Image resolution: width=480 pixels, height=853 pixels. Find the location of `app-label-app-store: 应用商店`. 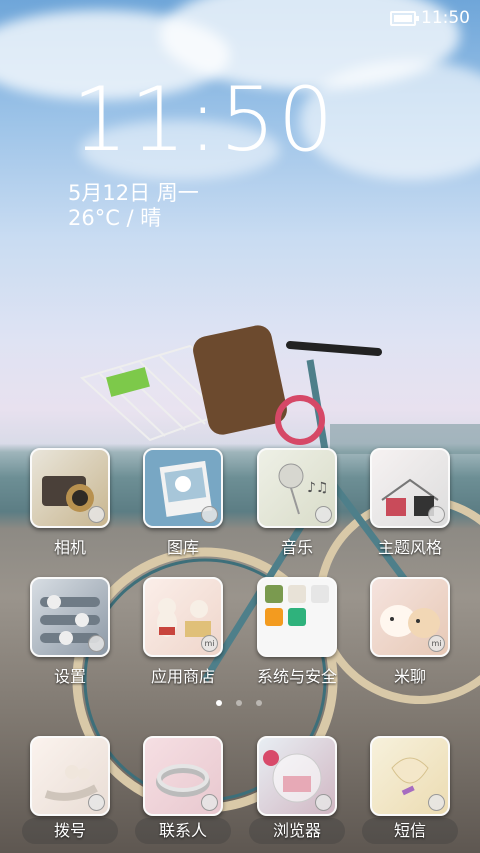

app-label-app-store: 应用商店 is located at coordinates (182, 676).